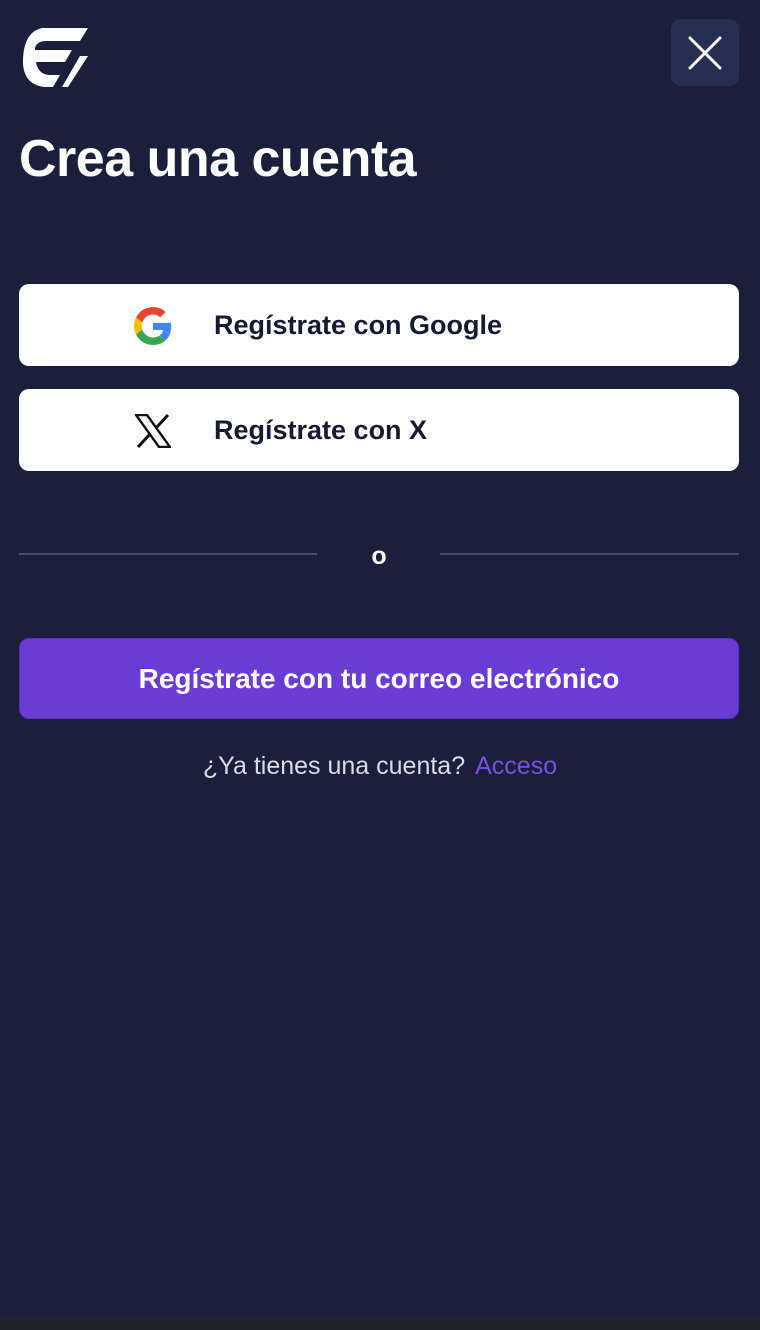  Describe the element at coordinates (153, 431) in the screenshot. I see `x-icon` at that location.